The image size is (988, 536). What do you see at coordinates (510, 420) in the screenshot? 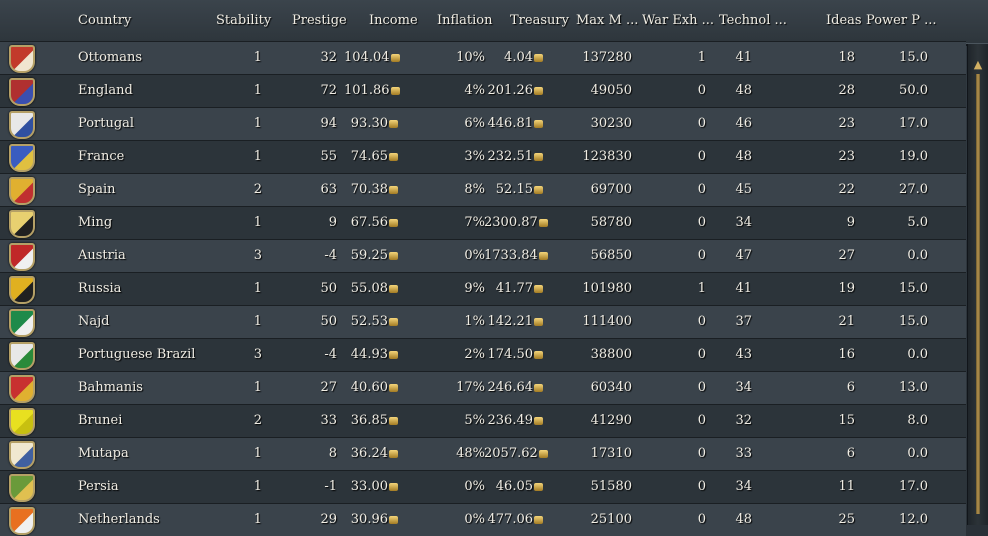
I see `cell-treasury-value: 236.49` at bounding box center [510, 420].